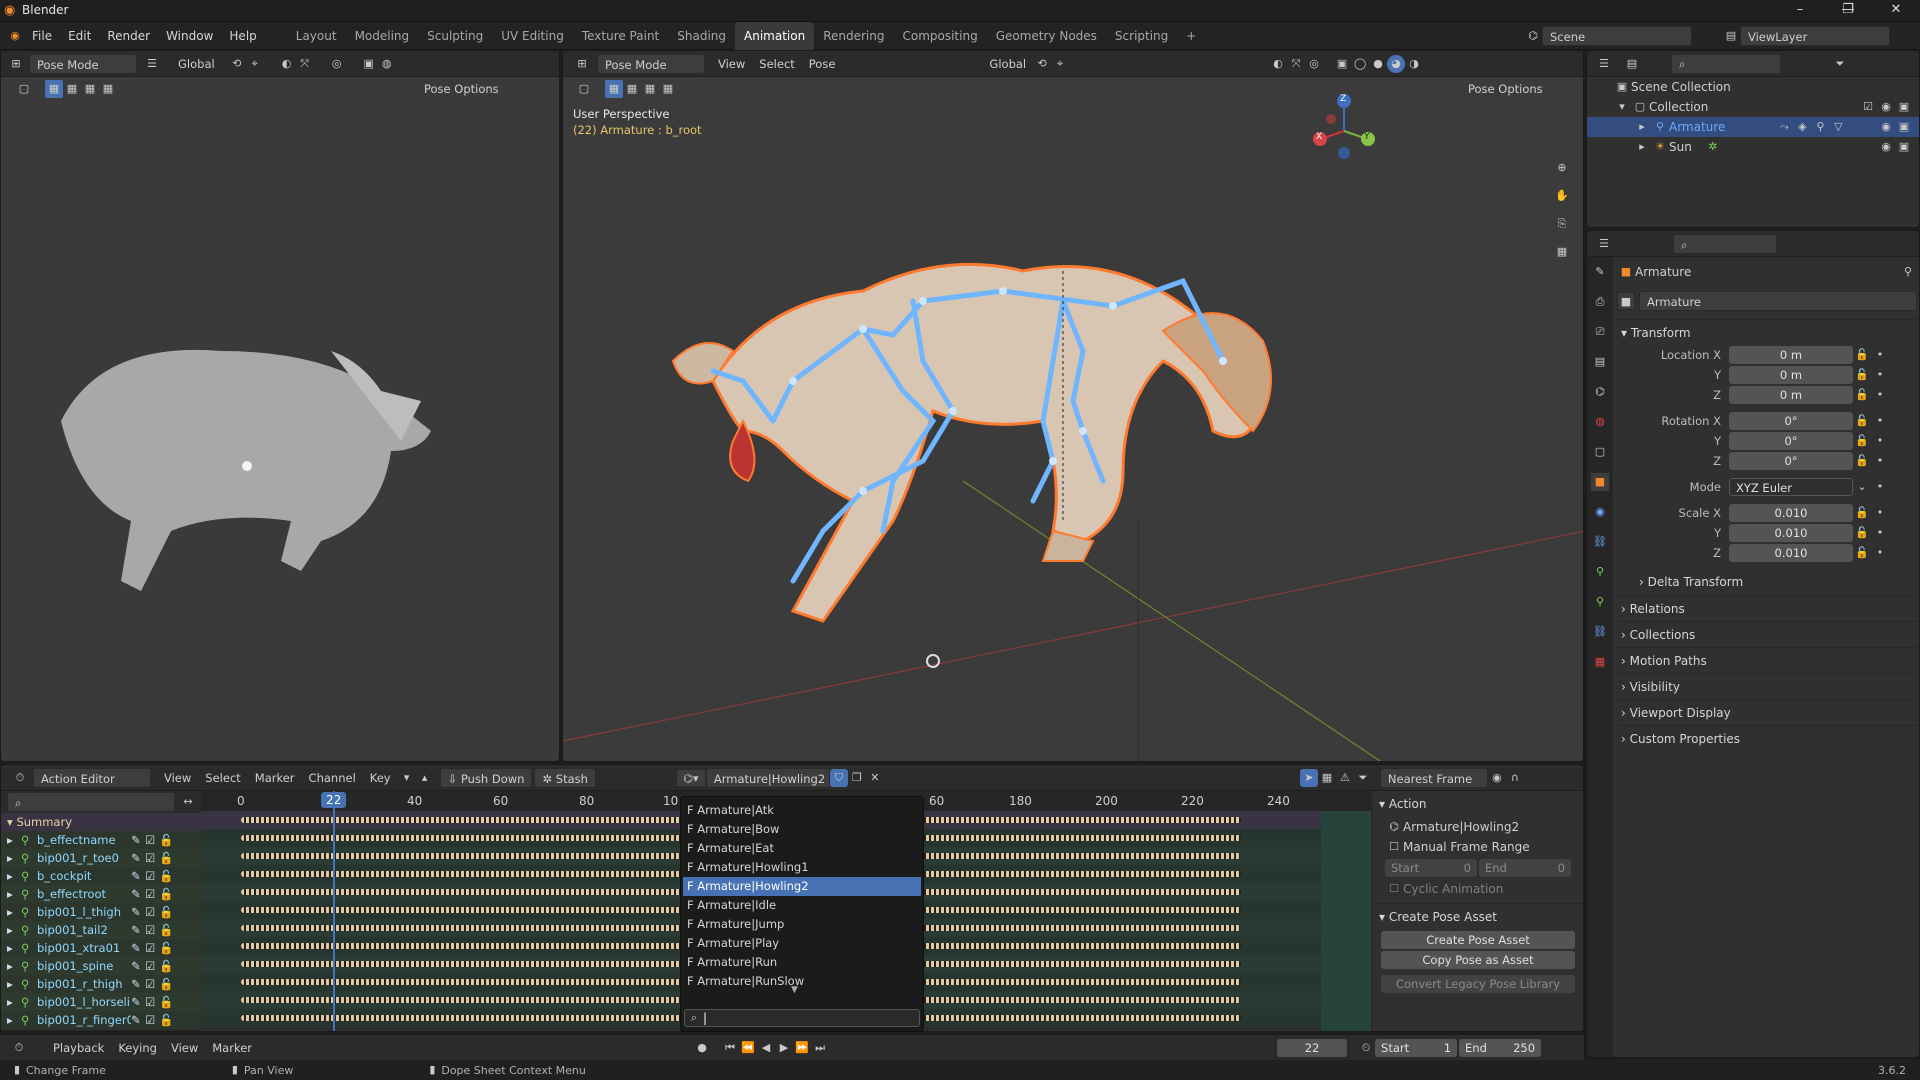 Image resolution: width=1920 pixels, height=1080 pixels. I want to click on section-visibility: › Visibility, so click(1767, 686).